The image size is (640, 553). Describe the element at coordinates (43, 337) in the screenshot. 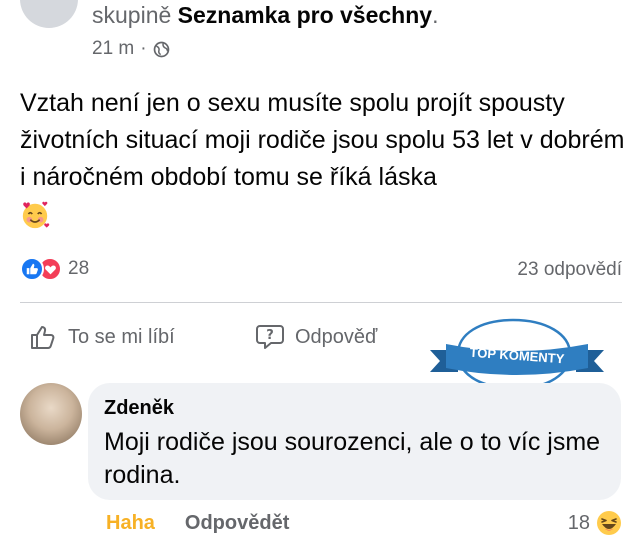

I see `thumbs-up-icon` at that location.